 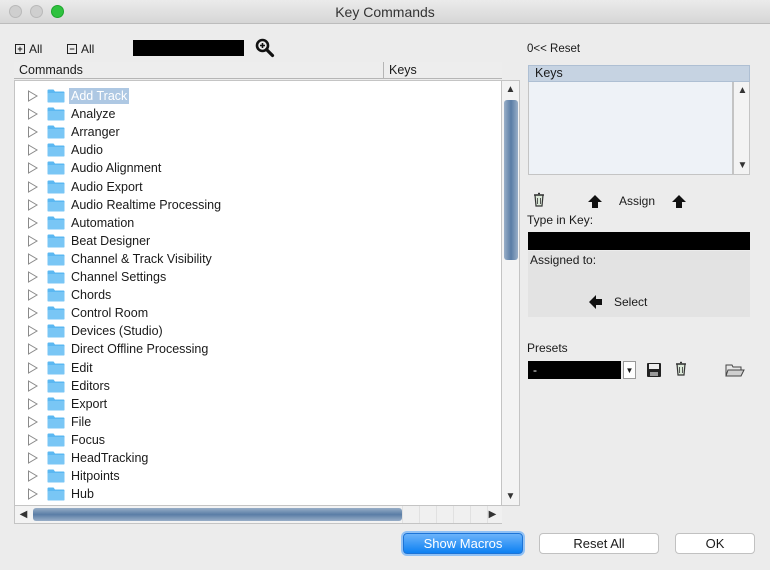 What do you see at coordinates (141, 258) in the screenshot?
I see `command-category-label: Channel & Track Visibility` at bounding box center [141, 258].